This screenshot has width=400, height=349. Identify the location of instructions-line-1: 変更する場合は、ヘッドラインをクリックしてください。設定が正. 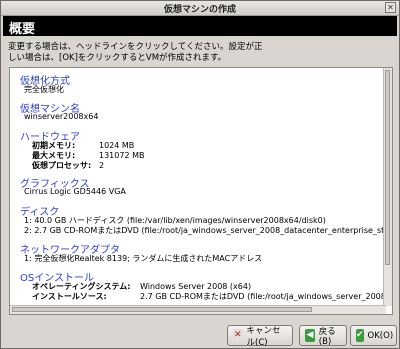
(135, 47).